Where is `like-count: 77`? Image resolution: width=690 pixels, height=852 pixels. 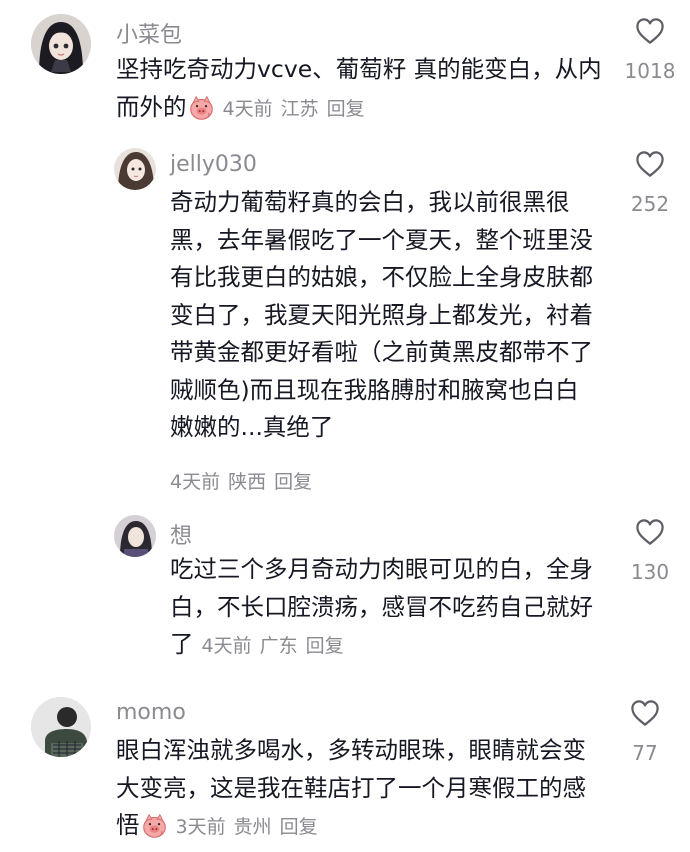 like-count: 77 is located at coordinates (645, 753).